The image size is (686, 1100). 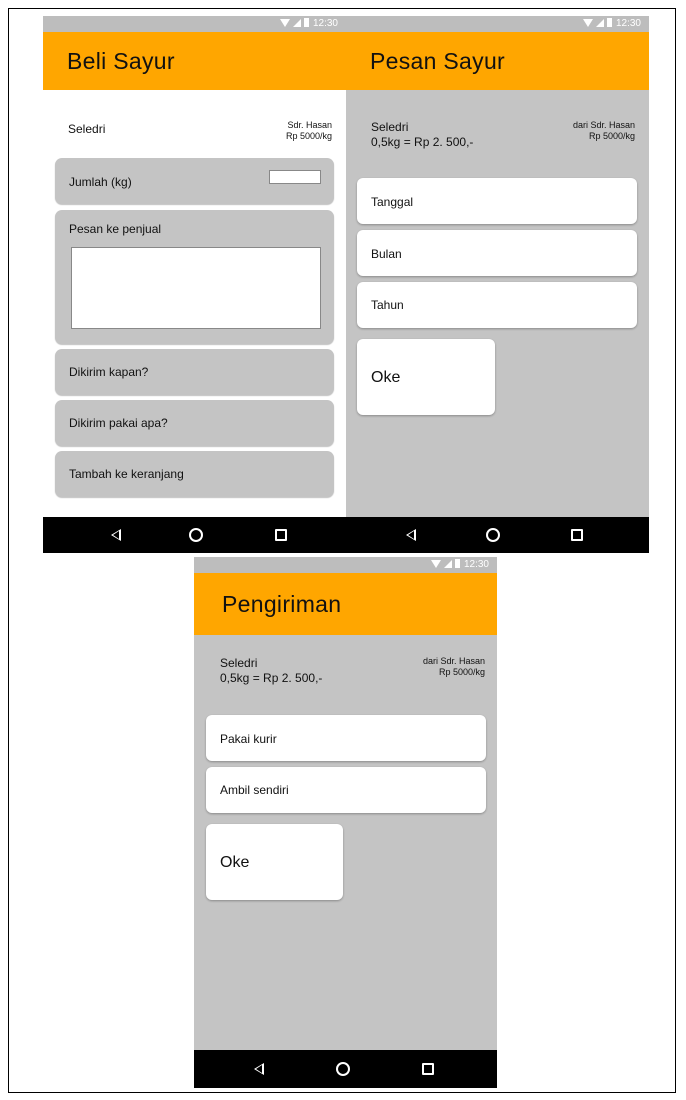 What do you see at coordinates (309, 125) in the screenshot?
I see `seller-name: Sdr. Hasan` at bounding box center [309, 125].